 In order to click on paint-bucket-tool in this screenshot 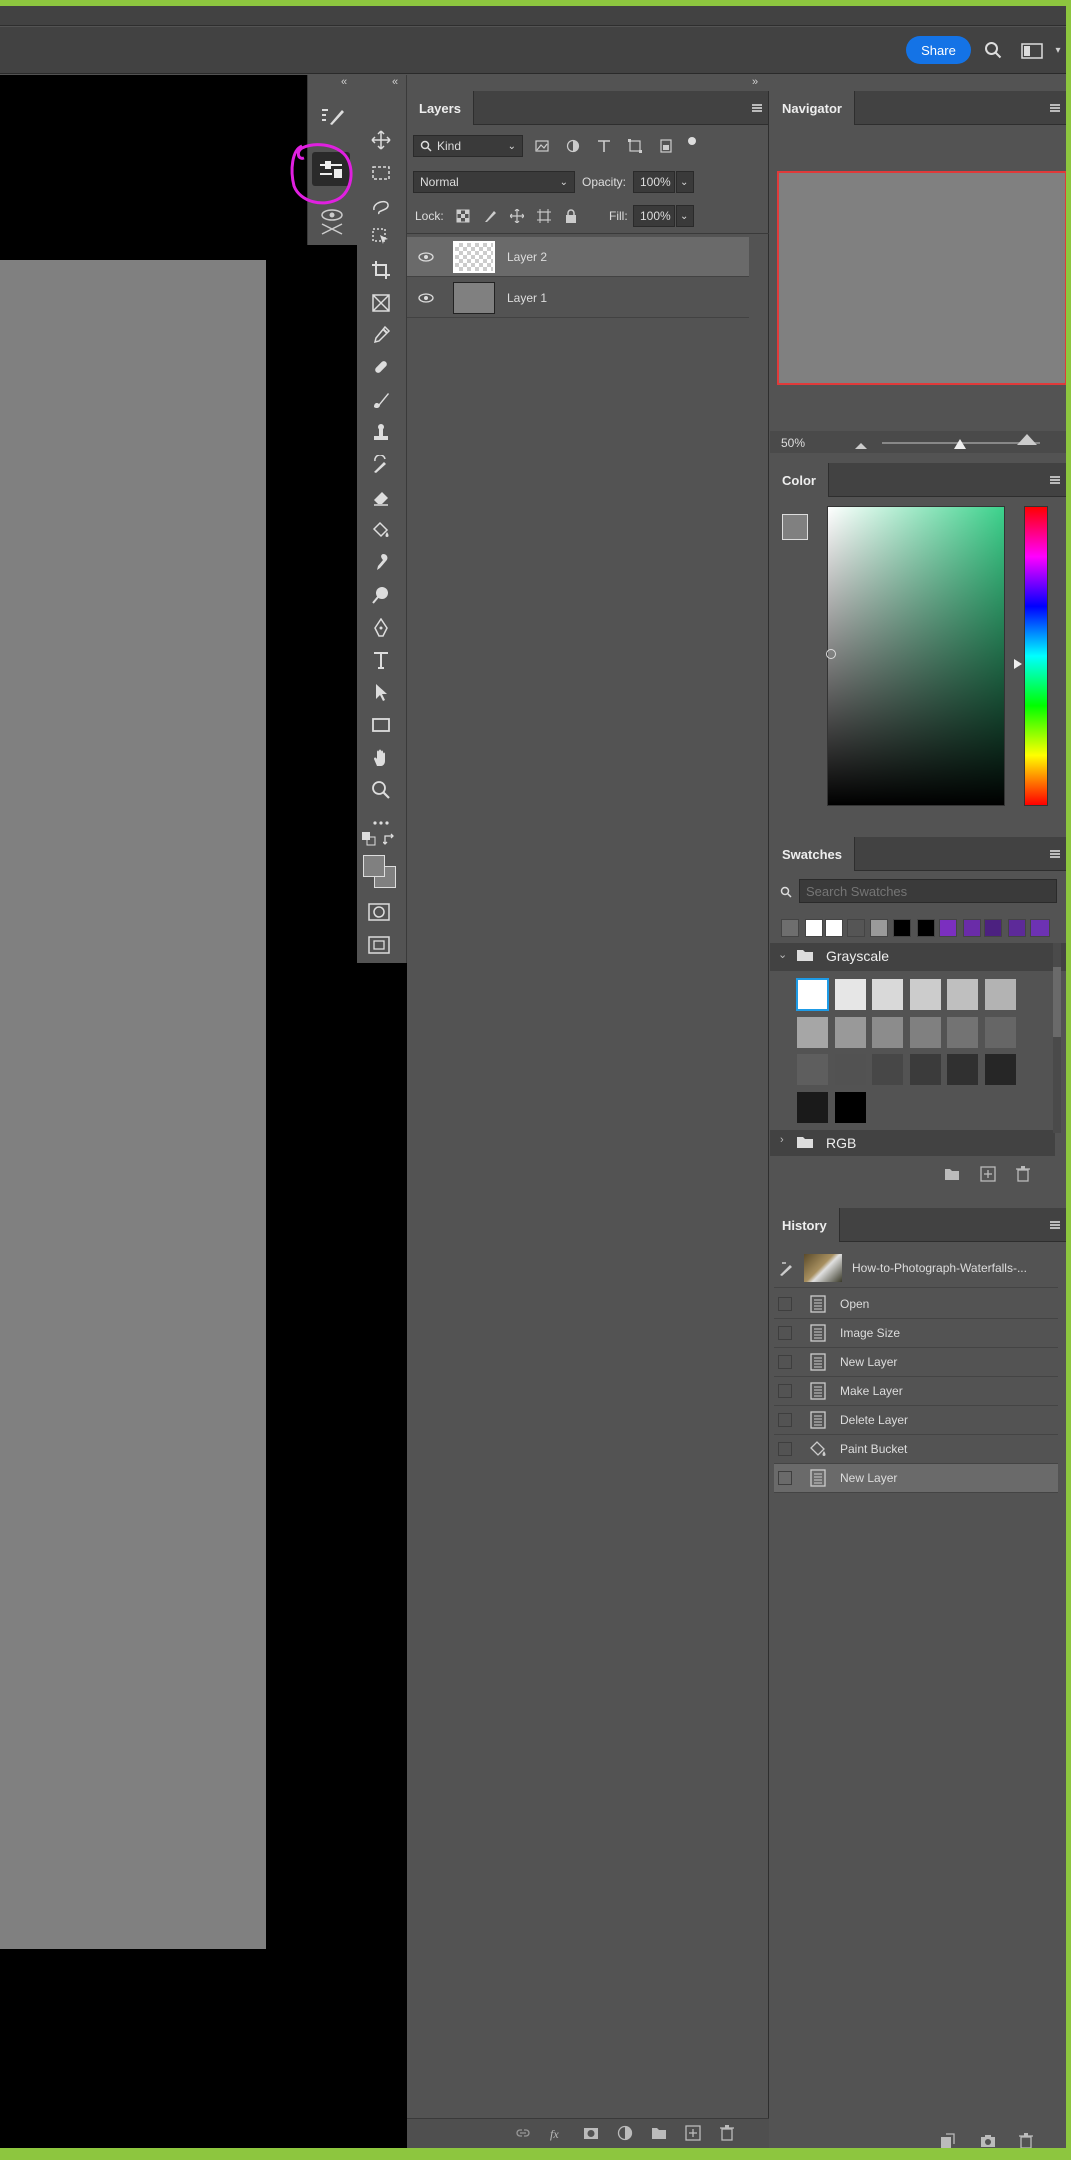, I will do `click(381, 530)`.